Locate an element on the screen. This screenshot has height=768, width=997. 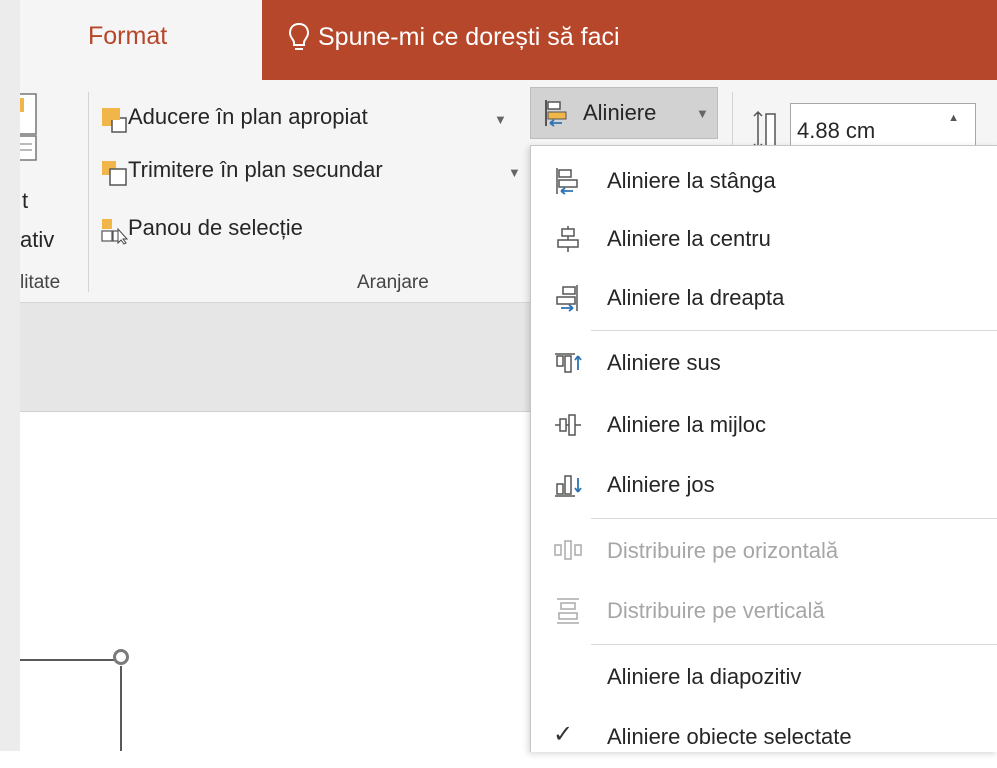
selection-pane-label: Panou de selecție is located at coordinates (215, 227).